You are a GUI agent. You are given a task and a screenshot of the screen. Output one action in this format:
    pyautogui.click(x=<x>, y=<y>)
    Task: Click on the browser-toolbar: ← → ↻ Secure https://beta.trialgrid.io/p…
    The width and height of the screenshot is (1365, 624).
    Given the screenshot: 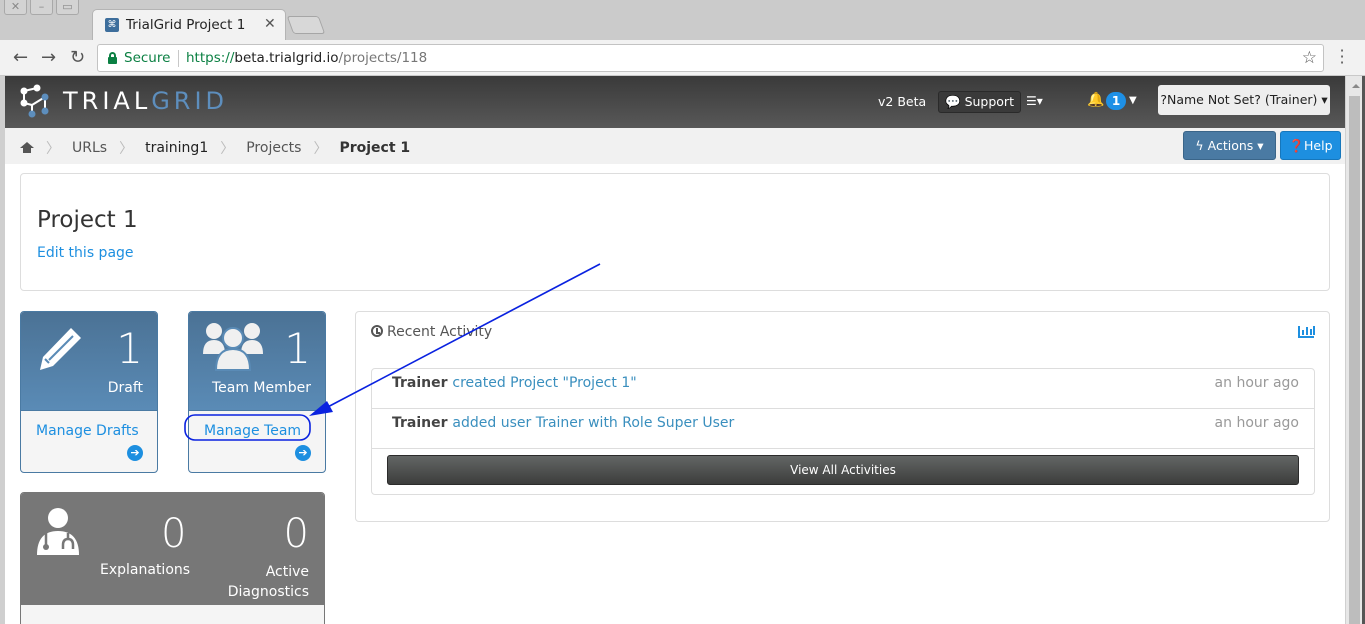 What is the action you would take?
    pyautogui.click(x=682, y=58)
    